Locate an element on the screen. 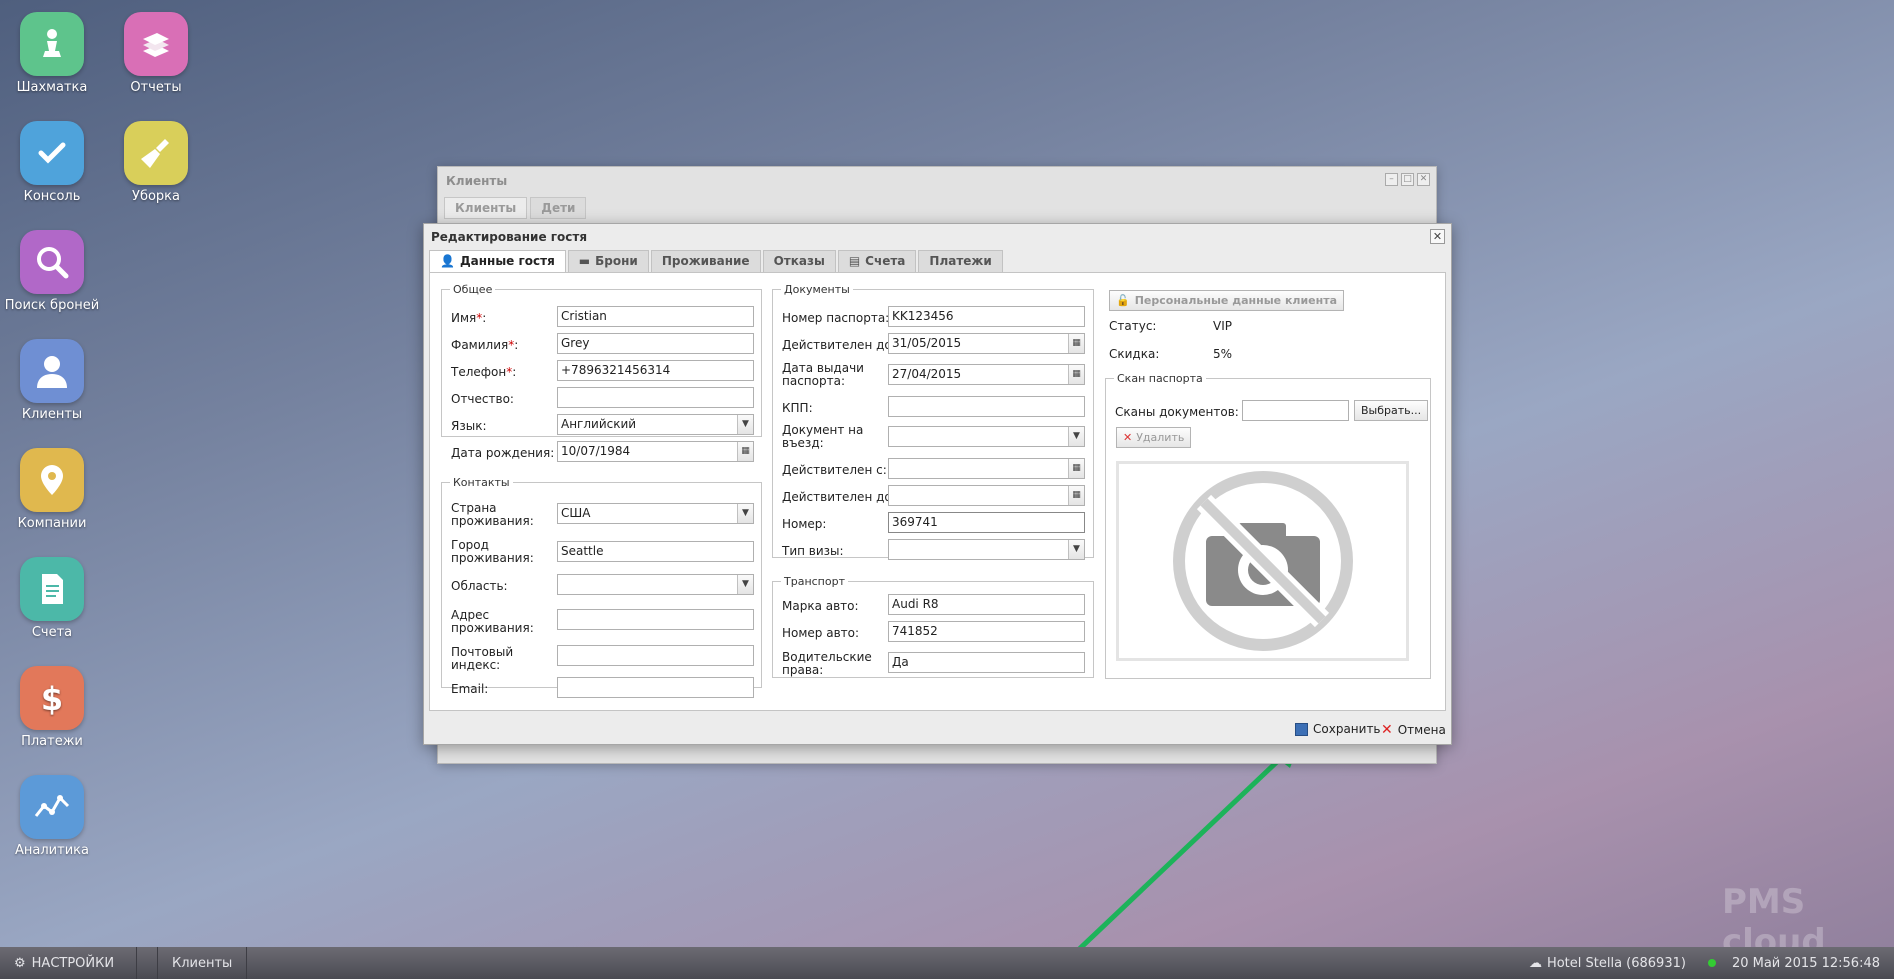 The height and width of the screenshot is (979, 1894). tab-refusals: Отказы is located at coordinates (799, 261).